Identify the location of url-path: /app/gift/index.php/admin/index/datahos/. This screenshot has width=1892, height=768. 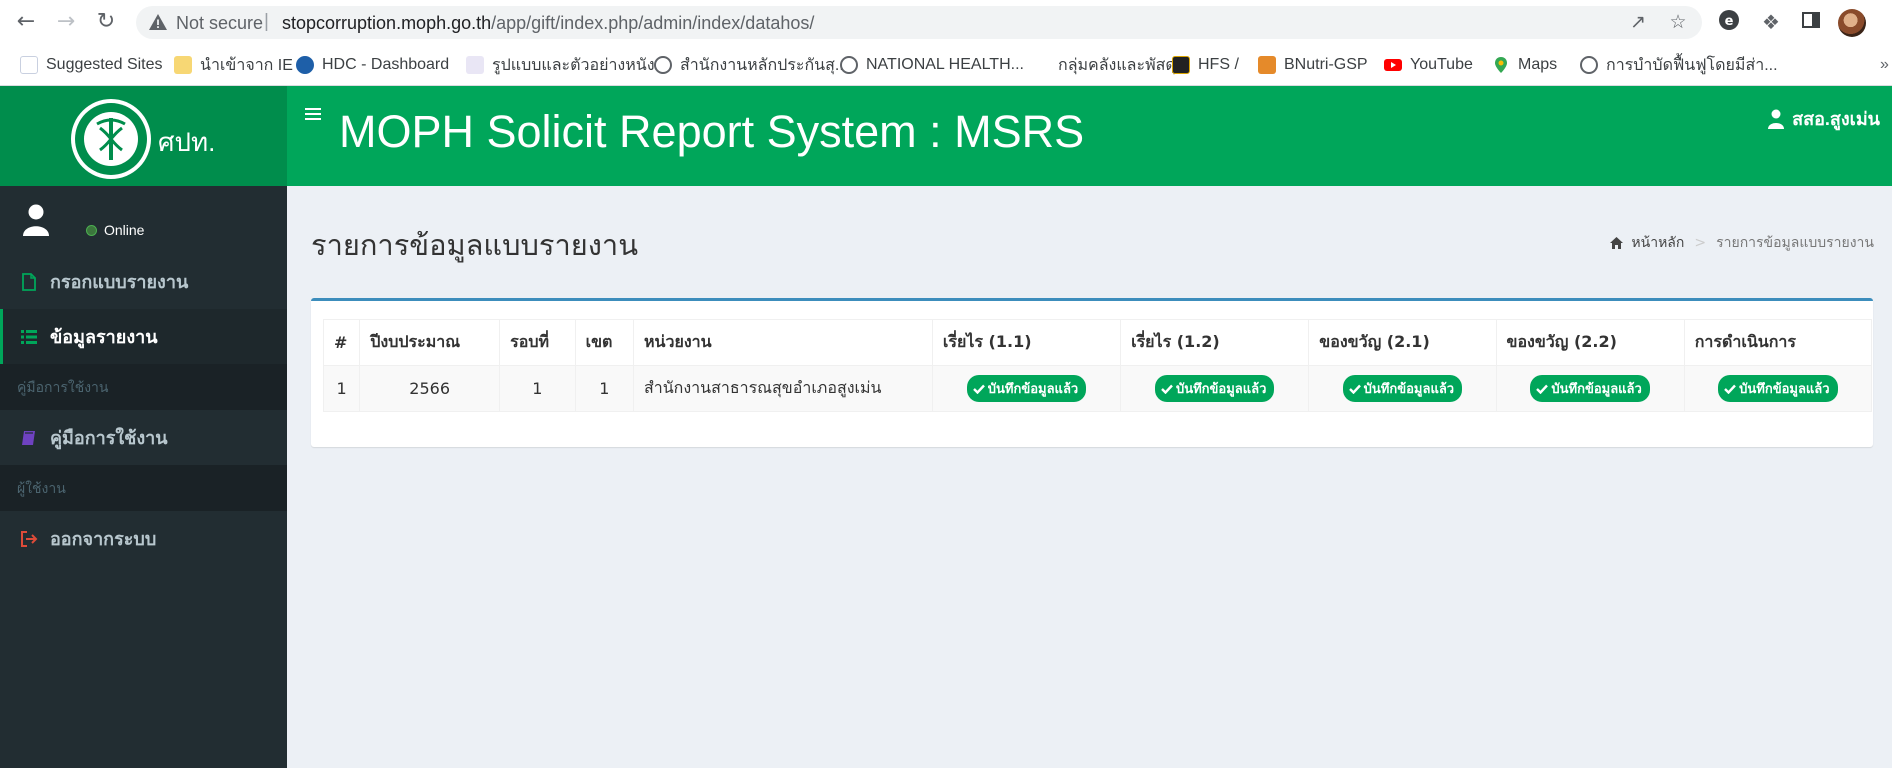
(653, 23).